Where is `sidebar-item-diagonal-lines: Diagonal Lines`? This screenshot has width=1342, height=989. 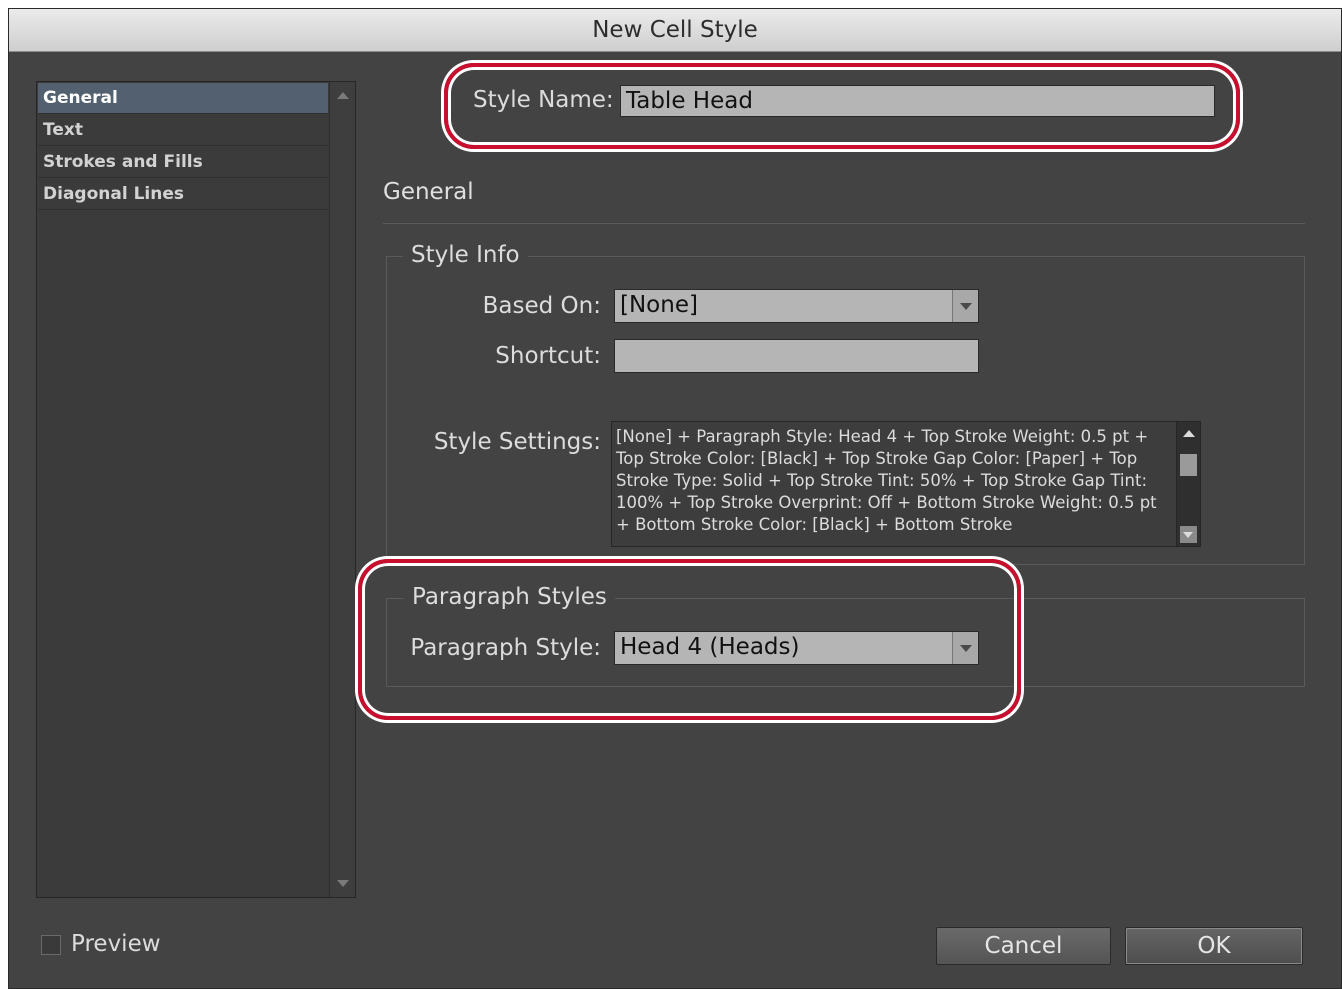
sidebar-item-diagonal-lines: Diagonal Lines is located at coordinates (183, 194).